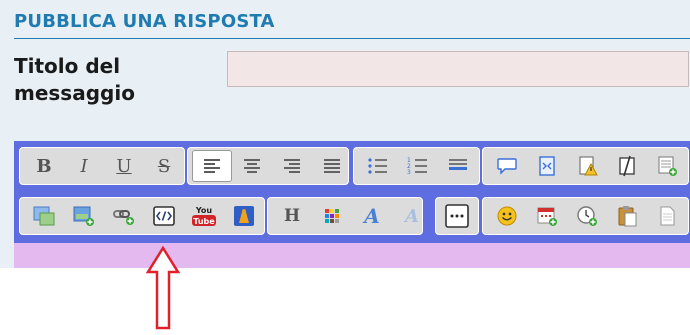 The width and height of the screenshot is (690, 335). I want to click on image-add-icon, so click(83, 216).